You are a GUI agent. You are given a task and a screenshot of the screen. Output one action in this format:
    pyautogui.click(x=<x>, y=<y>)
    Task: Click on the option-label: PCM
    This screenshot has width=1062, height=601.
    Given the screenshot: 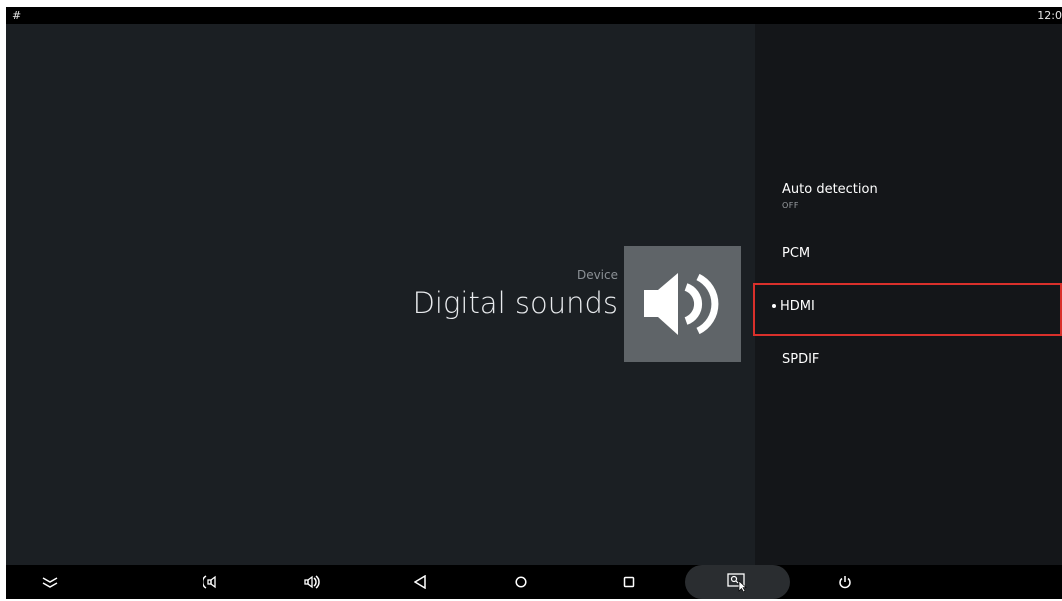 What is the action you would take?
    pyautogui.click(x=796, y=253)
    